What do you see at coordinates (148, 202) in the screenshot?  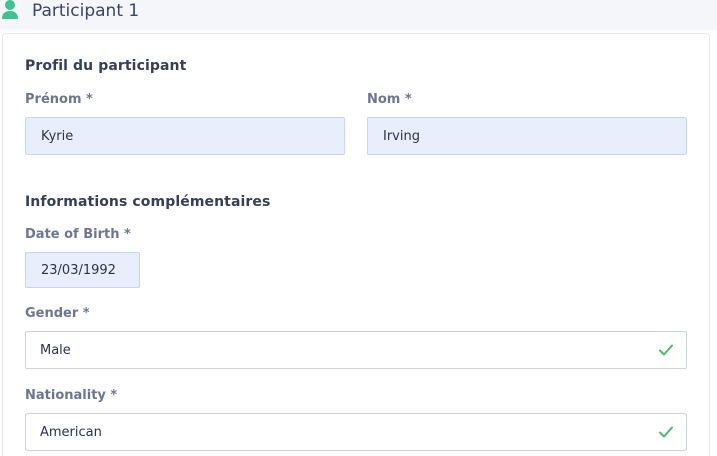 I see `extra-info-section-title: Informations complémentaires` at bounding box center [148, 202].